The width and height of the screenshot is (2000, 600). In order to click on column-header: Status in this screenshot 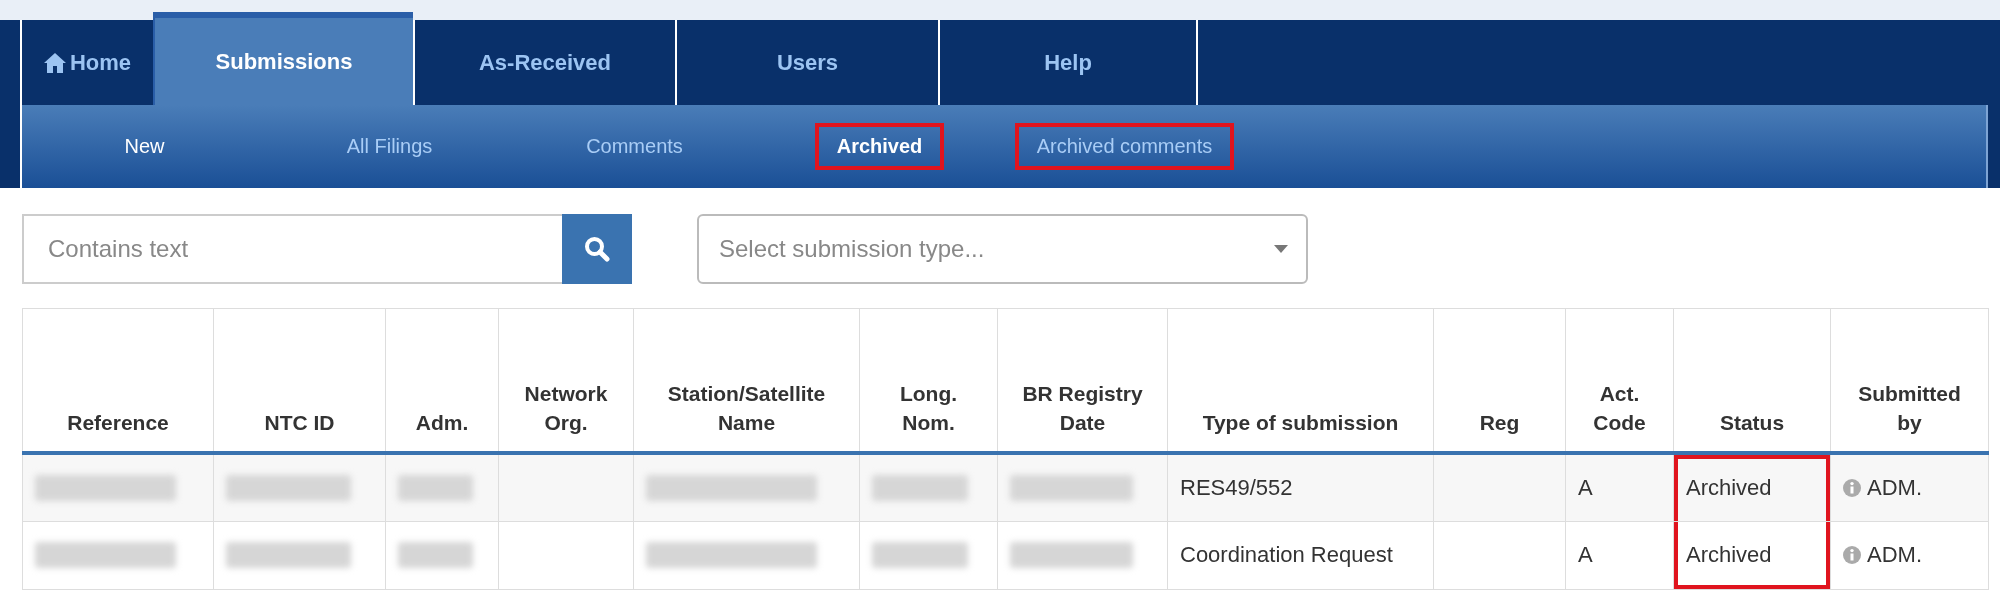, I will do `click(1752, 380)`.